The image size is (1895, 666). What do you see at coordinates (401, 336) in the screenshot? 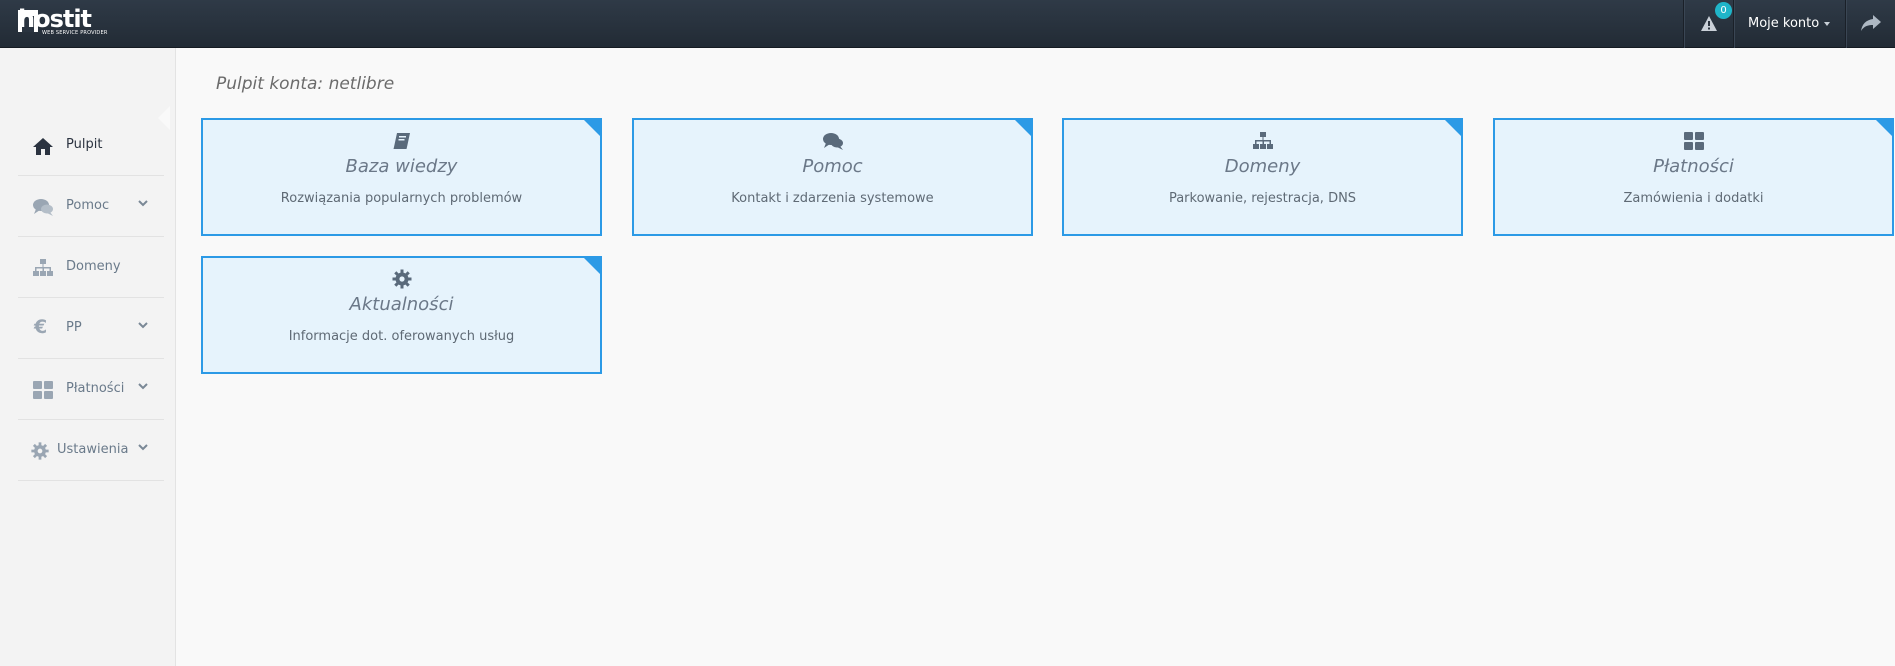
I see `tile-subtitle: Informacje dot. oferowanych usług` at bounding box center [401, 336].